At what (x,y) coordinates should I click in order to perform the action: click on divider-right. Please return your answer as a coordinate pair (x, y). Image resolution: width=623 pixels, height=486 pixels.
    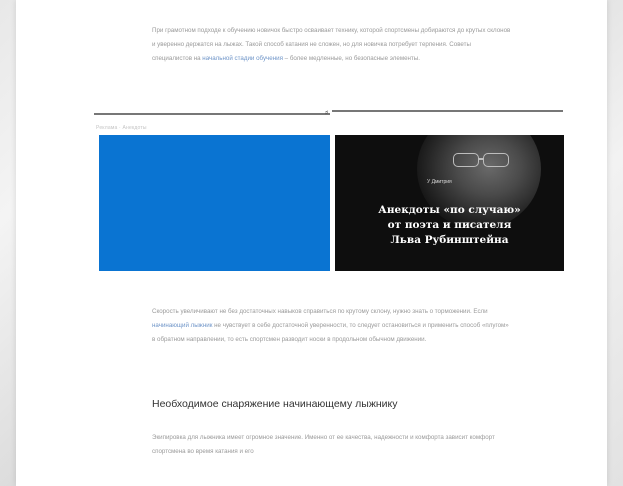
    Looking at the image, I should click on (447, 111).